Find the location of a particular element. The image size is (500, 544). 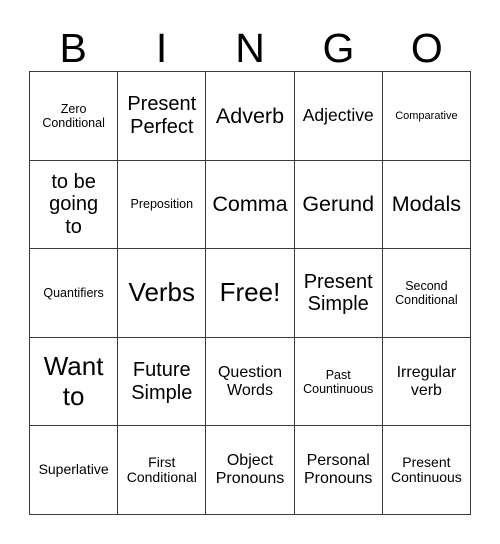

bingo-cell: Second Conditional is located at coordinates (426, 293).